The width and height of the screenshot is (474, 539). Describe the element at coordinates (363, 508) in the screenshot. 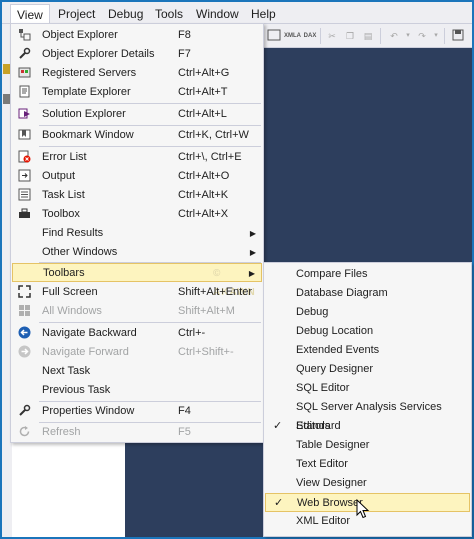

I see `mouse-cursor-icon` at that location.